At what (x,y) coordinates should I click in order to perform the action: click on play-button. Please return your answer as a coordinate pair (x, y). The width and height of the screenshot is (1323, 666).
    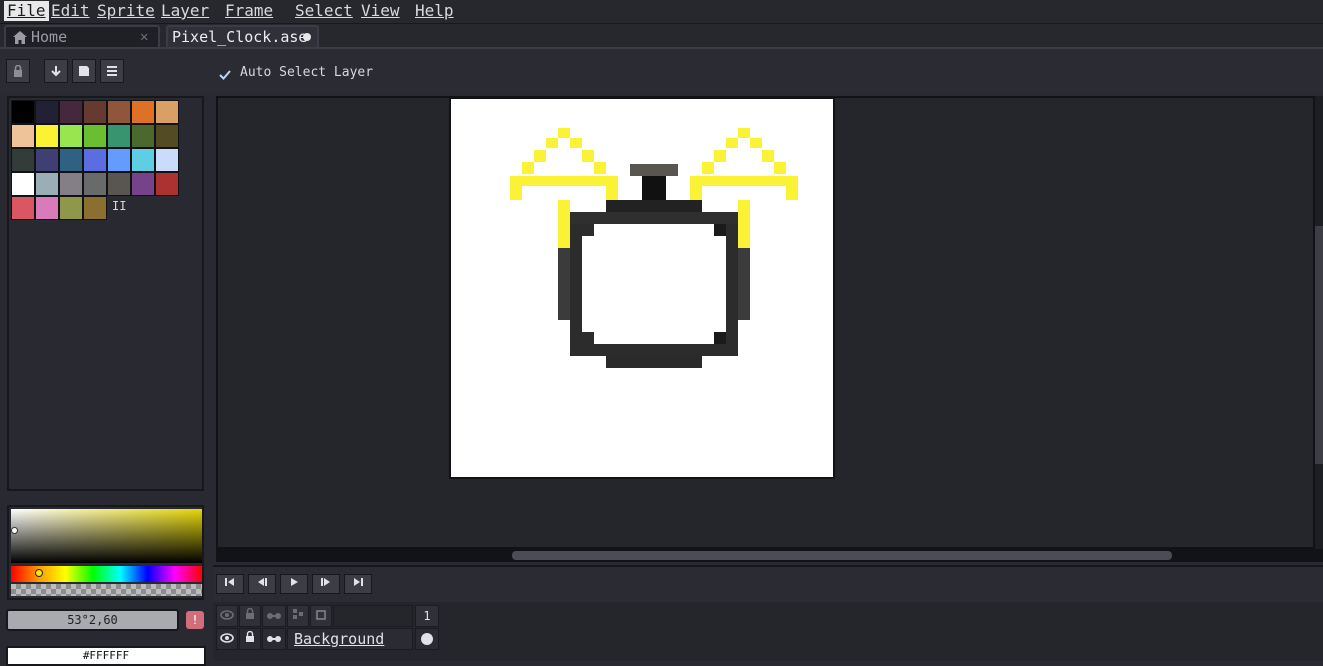
    Looking at the image, I should click on (294, 584).